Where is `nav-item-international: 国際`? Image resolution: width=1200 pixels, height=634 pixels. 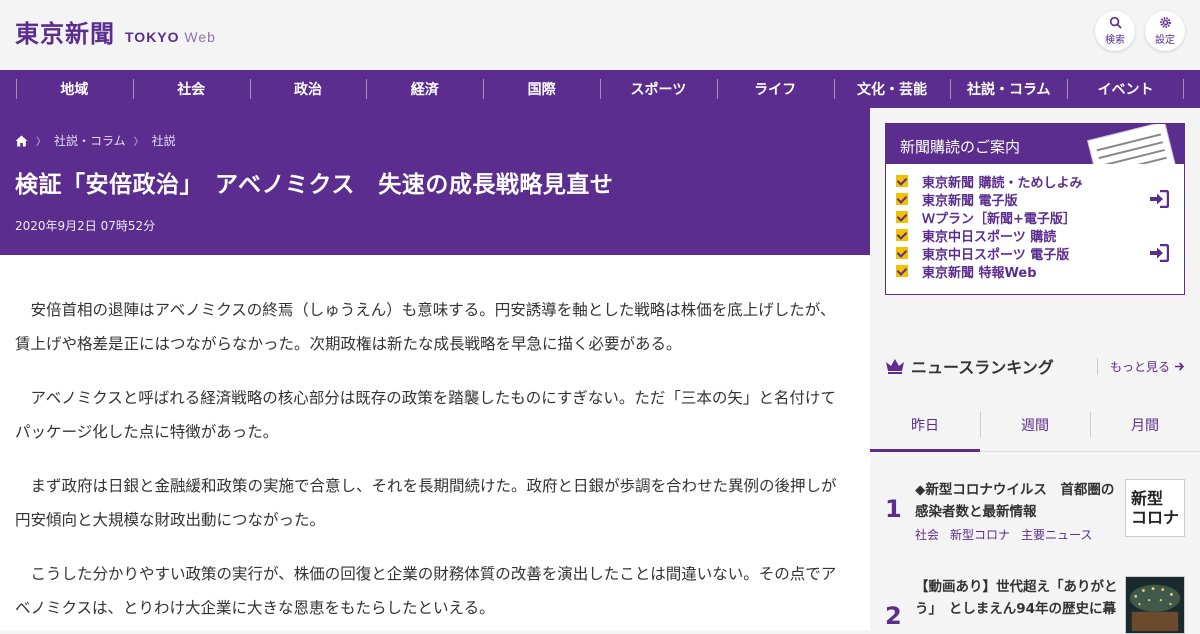
nav-item-international: 国際 is located at coordinates (541, 89).